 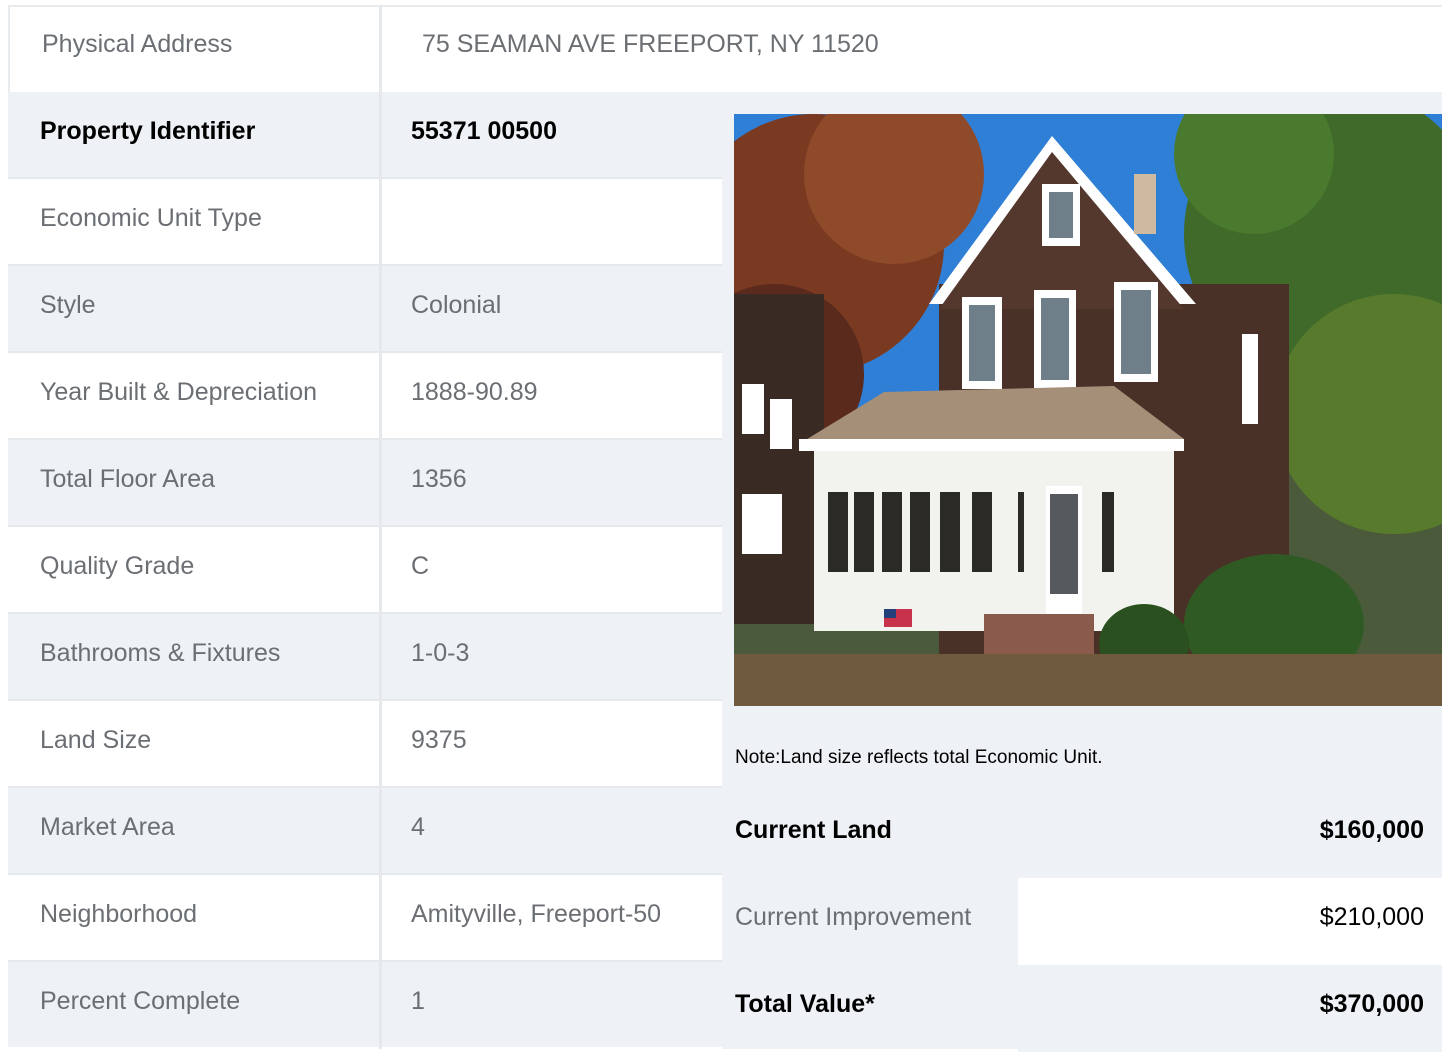 What do you see at coordinates (365, 309) in the screenshot?
I see `detail-row-style: Style Colonial` at bounding box center [365, 309].